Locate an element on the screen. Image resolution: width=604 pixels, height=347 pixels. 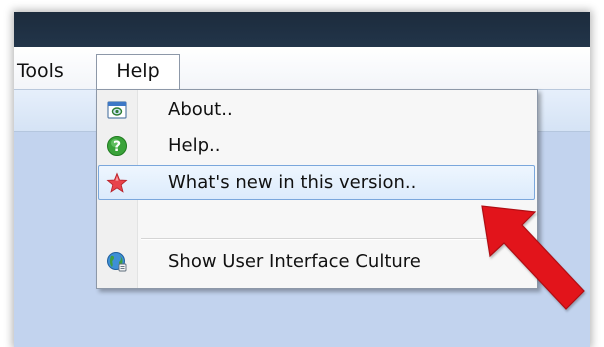
menu-item-show-ui-culture: Show User Interface Culture is located at coordinates (316, 262).